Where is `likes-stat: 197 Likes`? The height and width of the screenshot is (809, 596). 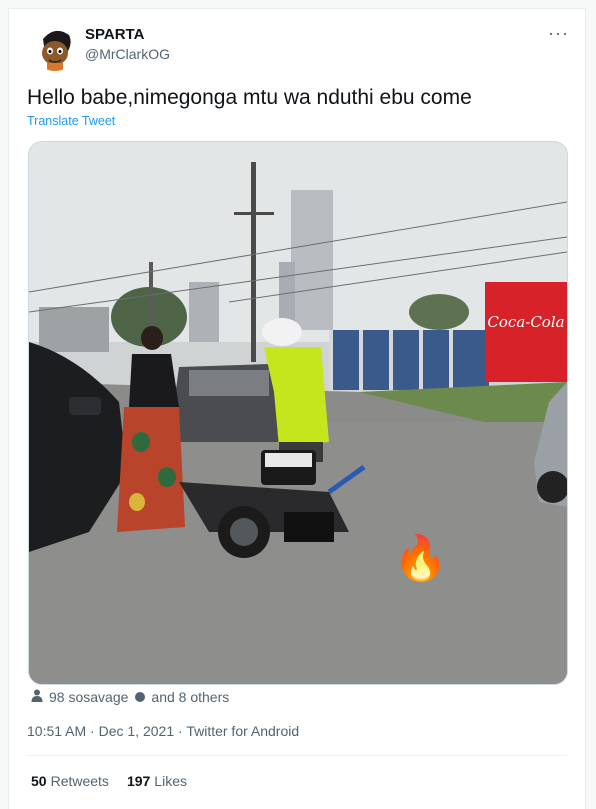
likes-stat: 197 Likes is located at coordinates (157, 781).